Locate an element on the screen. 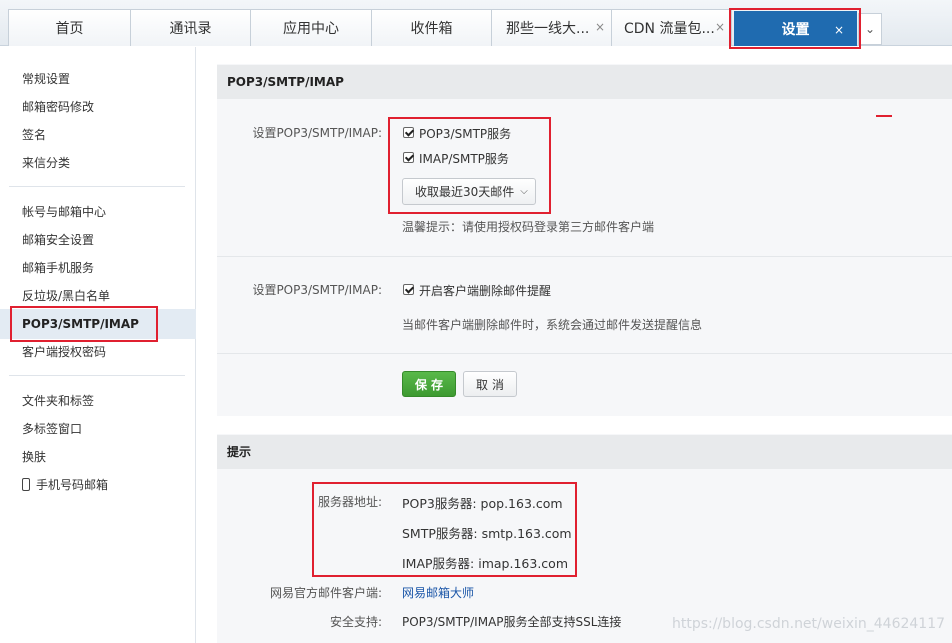 The height and width of the screenshot is (643, 952). sidebar-item-password: 邮箱密码修改 is located at coordinates (58, 107).